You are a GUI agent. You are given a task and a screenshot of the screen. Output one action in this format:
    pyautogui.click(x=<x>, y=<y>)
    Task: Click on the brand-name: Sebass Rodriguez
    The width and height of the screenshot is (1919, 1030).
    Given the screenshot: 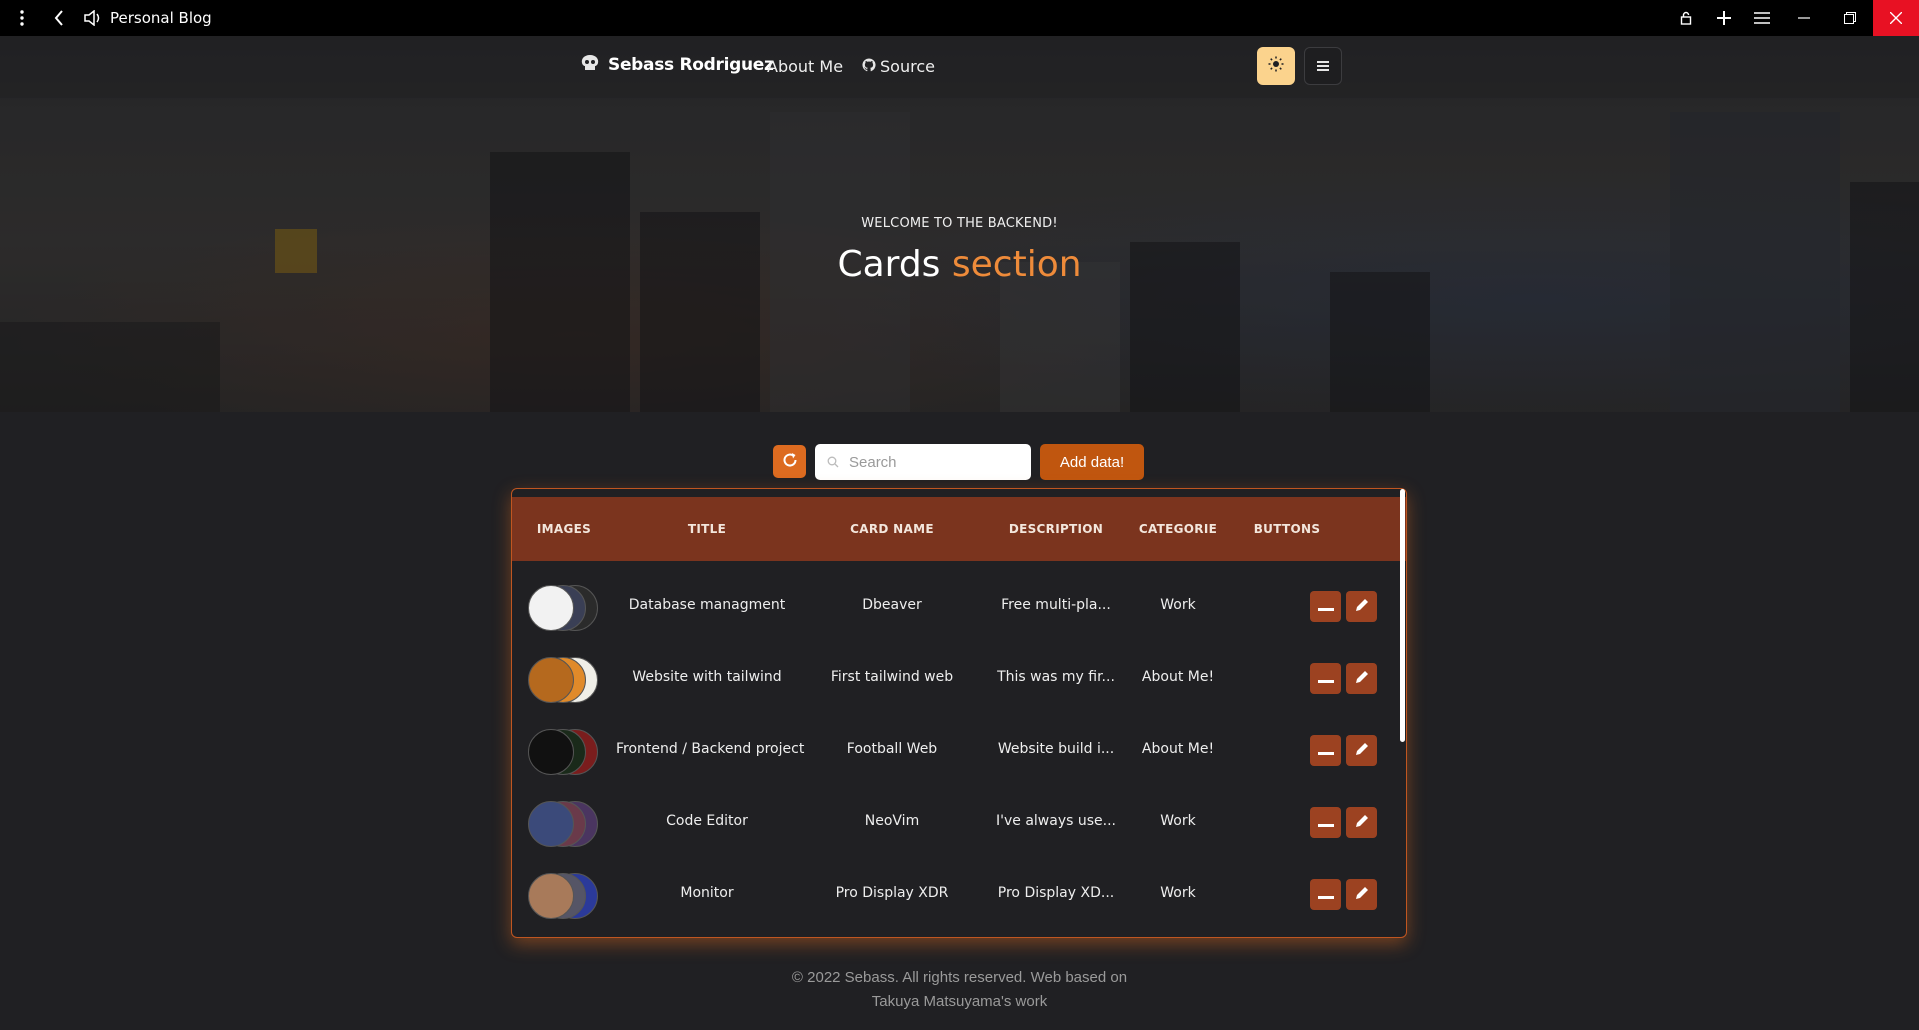 What is the action you would take?
    pyautogui.click(x=691, y=65)
    